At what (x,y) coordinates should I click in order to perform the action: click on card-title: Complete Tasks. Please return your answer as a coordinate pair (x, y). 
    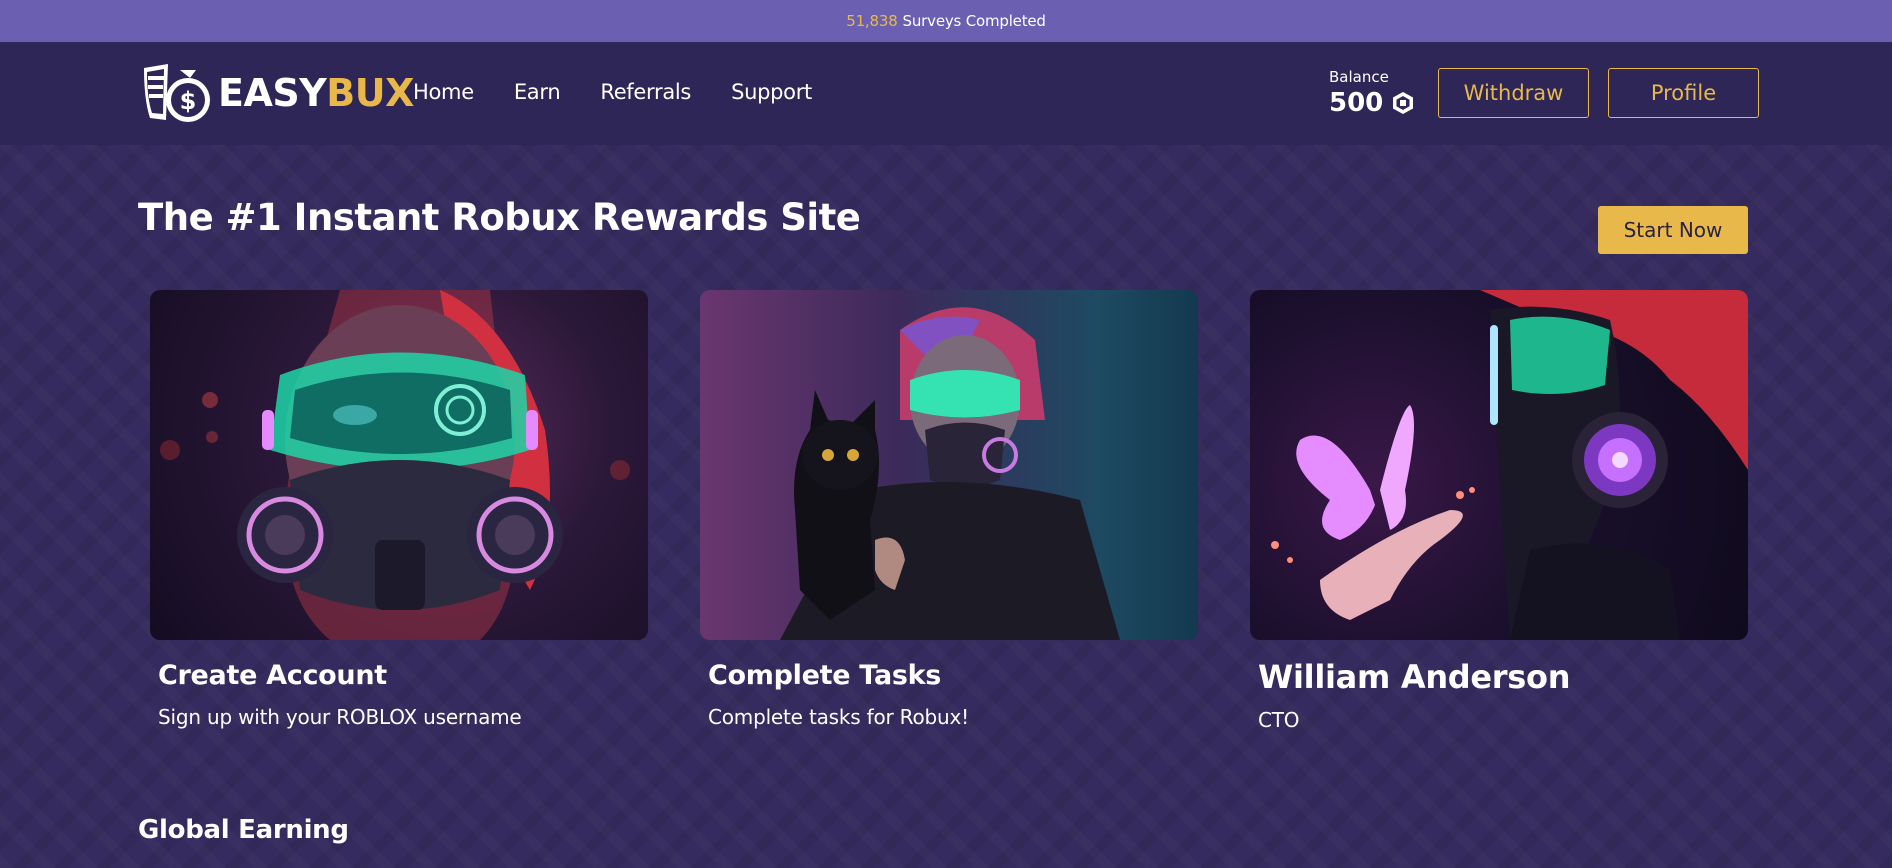
    Looking at the image, I should click on (825, 675).